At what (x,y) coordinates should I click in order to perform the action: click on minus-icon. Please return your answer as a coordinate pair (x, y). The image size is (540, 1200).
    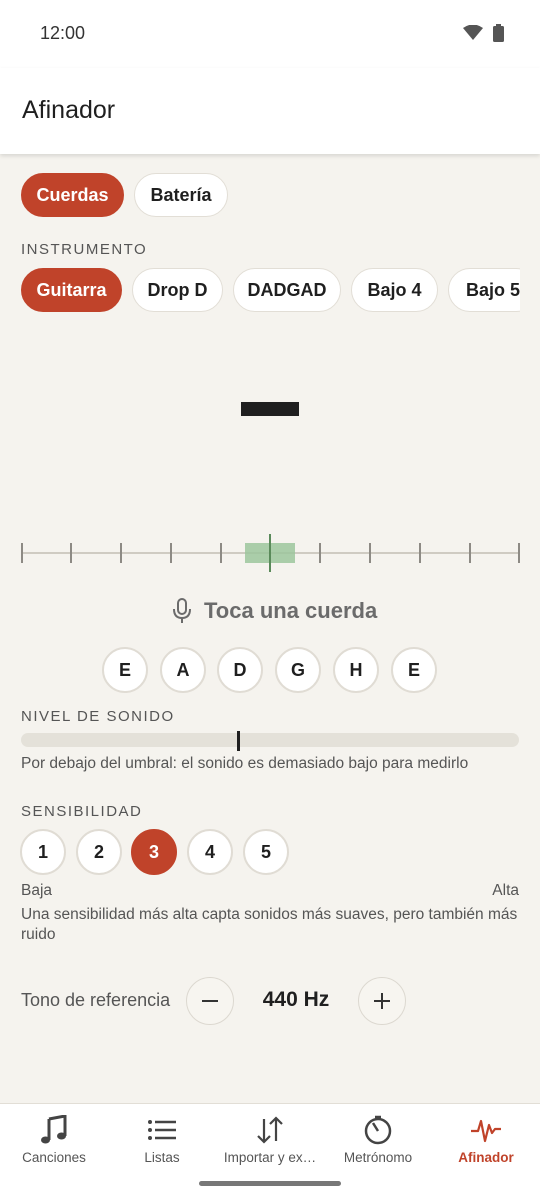
    Looking at the image, I should click on (210, 1001).